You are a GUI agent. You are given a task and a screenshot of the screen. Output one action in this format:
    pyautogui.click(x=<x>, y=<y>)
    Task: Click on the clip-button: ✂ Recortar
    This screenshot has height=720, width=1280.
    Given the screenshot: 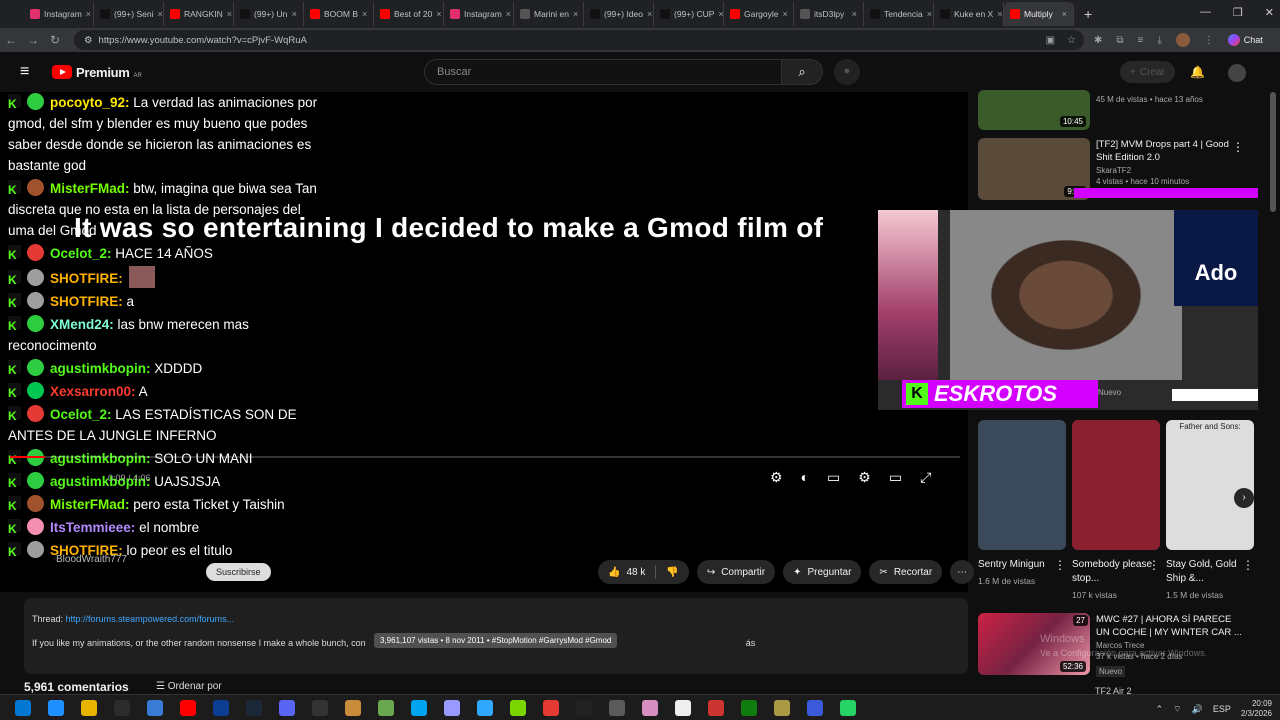 What is the action you would take?
    pyautogui.click(x=906, y=572)
    